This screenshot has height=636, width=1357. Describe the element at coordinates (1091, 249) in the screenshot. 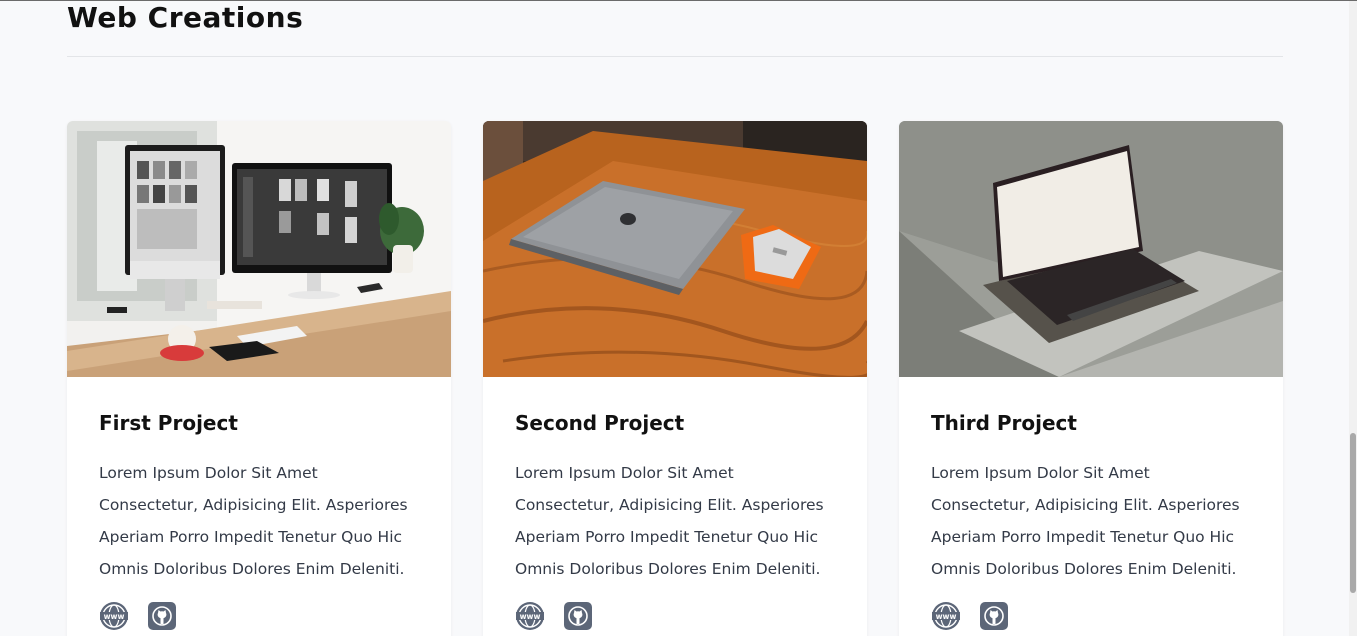

I see `project-image-laptop-grey` at that location.